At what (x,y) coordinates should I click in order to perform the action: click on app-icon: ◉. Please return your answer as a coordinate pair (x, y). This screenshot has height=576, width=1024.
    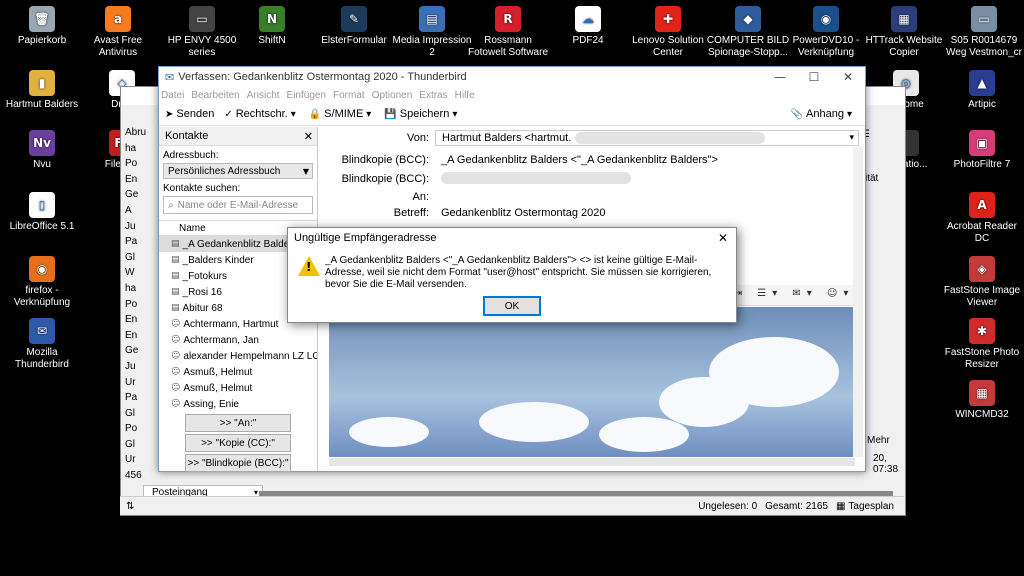
    Looking at the image, I should click on (826, 19).